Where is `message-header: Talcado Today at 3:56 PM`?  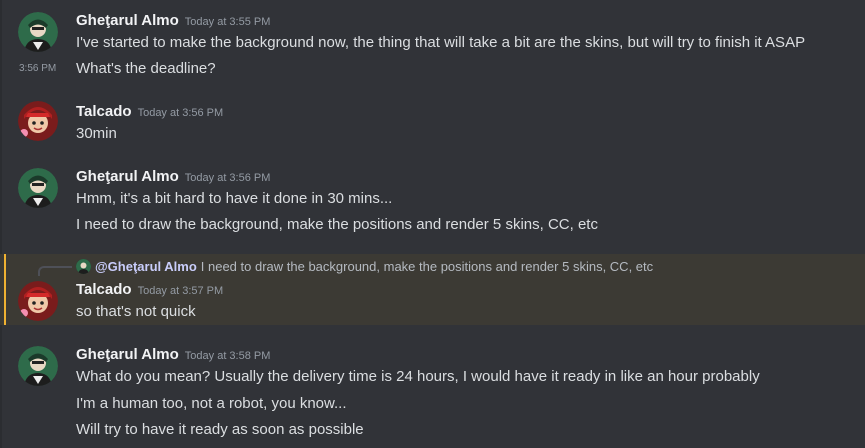
message-header: Talcado Today at 3:56 PM is located at coordinates (149, 112).